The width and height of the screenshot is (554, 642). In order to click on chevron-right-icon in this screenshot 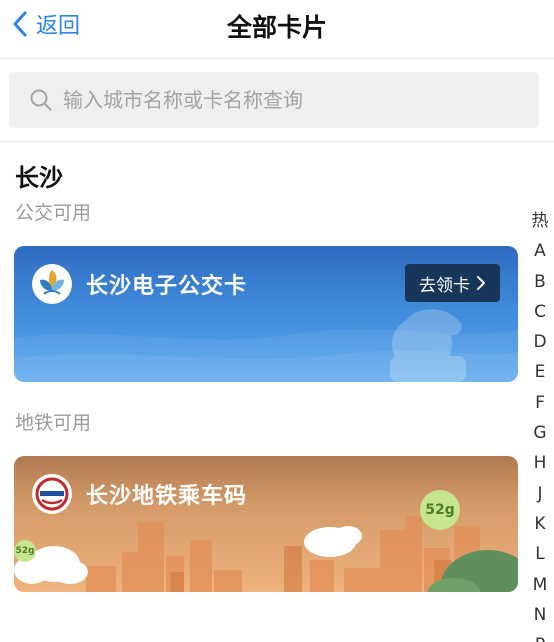, I will do `click(481, 283)`.